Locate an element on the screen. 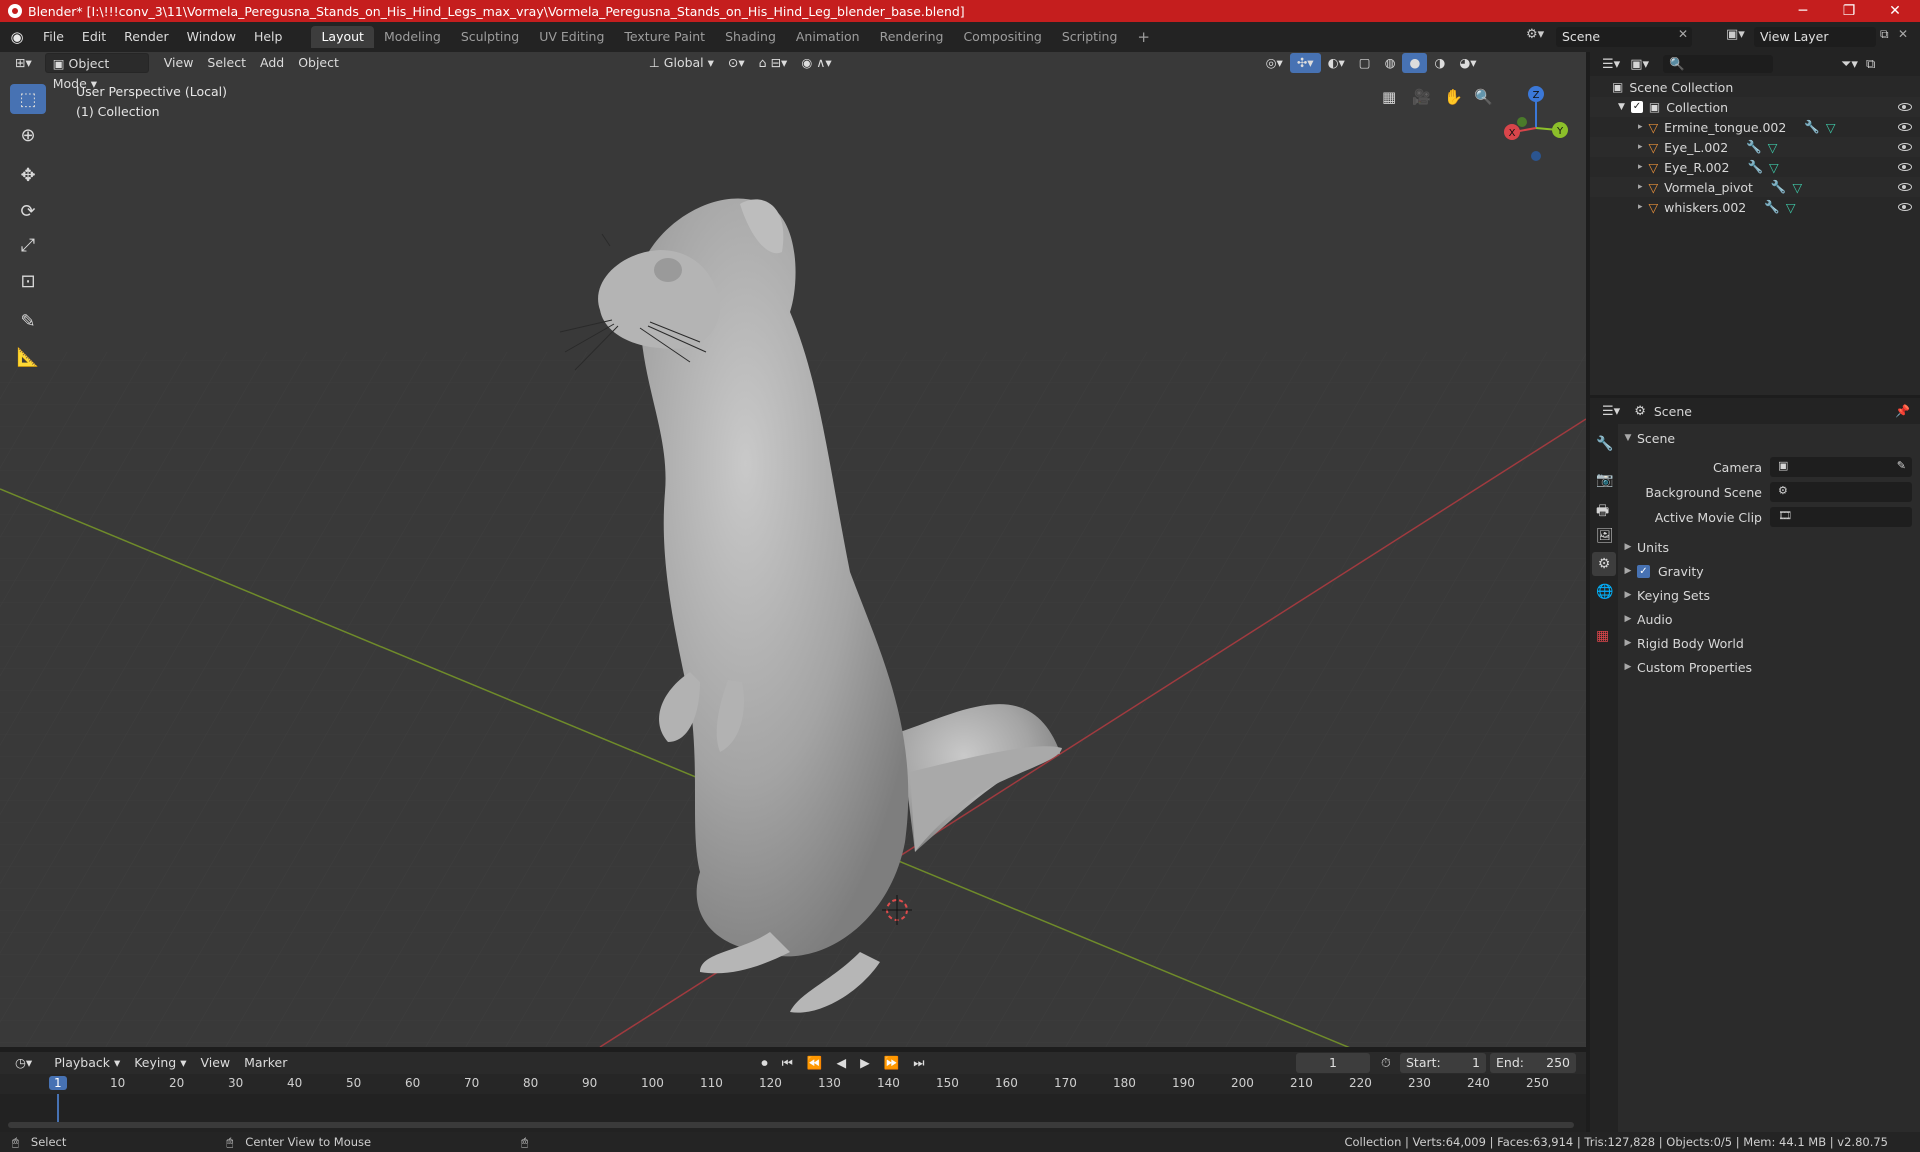 The height and width of the screenshot is (1152, 1920). collapse-icon: ▼ is located at coordinates (1621, 107).